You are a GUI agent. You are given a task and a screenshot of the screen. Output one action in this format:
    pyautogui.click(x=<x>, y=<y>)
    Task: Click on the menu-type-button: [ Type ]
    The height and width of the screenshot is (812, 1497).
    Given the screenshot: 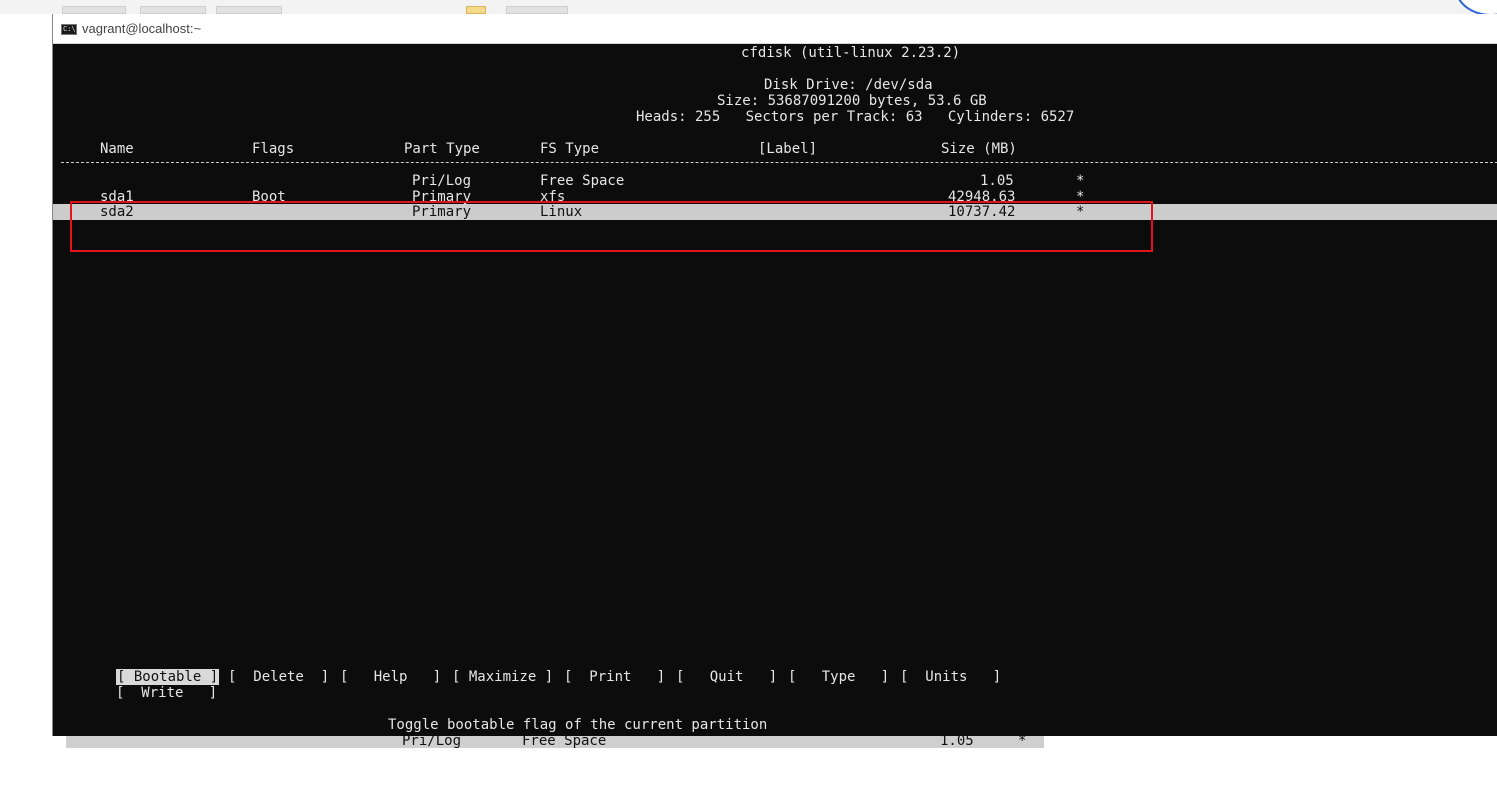 What is the action you would take?
    pyautogui.click(x=838, y=677)
    